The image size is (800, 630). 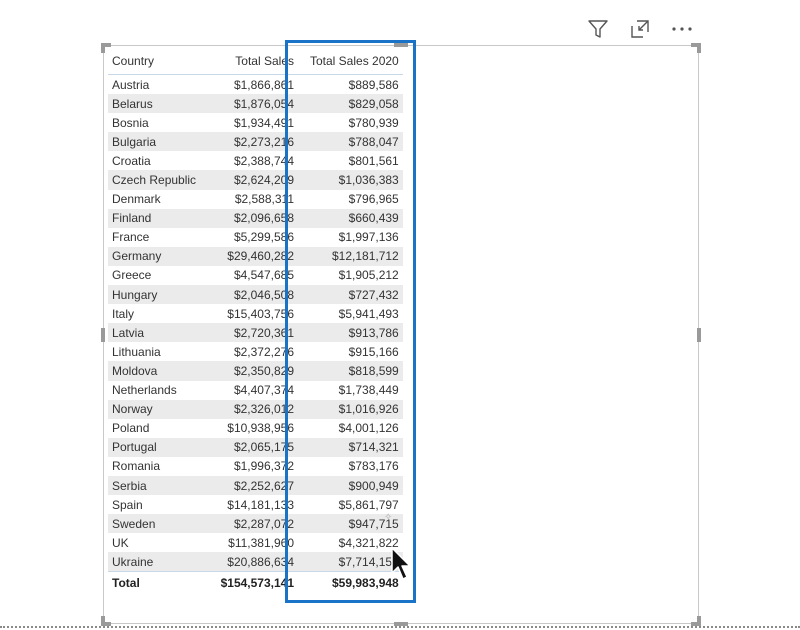 I want to click on cell-country: Latvia, so click(x=156, y=333).